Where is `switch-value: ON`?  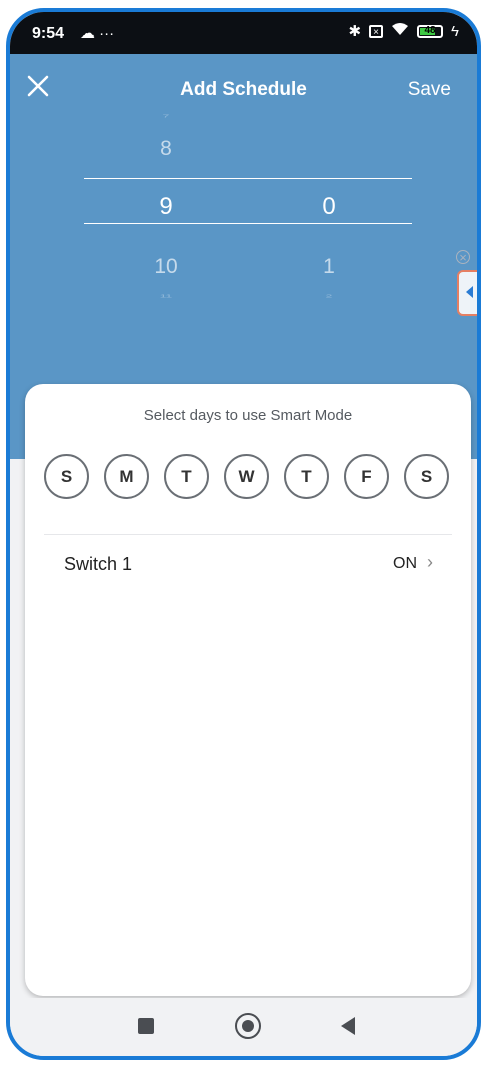 switch-value: ON is located at coordinates (405, 563).